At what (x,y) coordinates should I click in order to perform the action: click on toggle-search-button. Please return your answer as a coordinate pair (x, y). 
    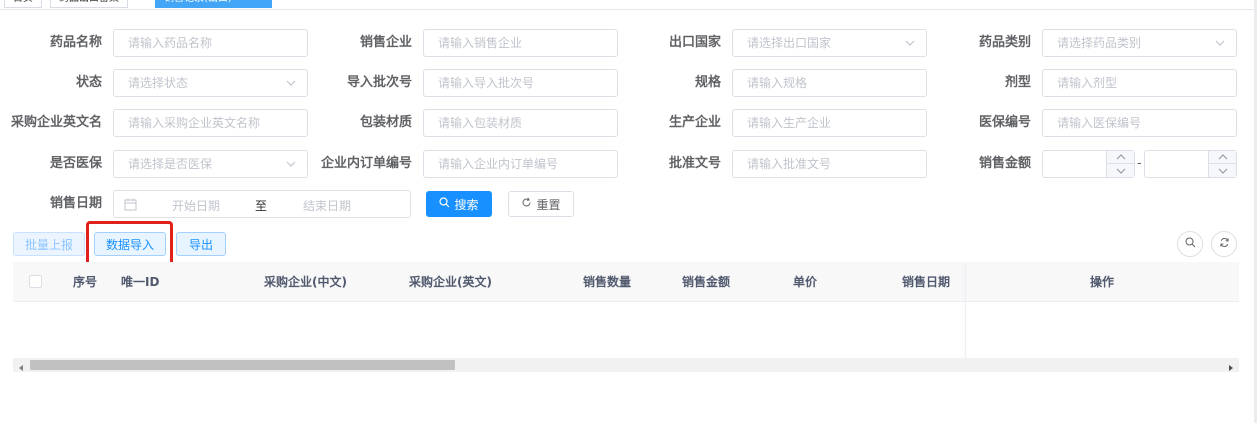
    Looking at the image, I should click on (1190, 244).